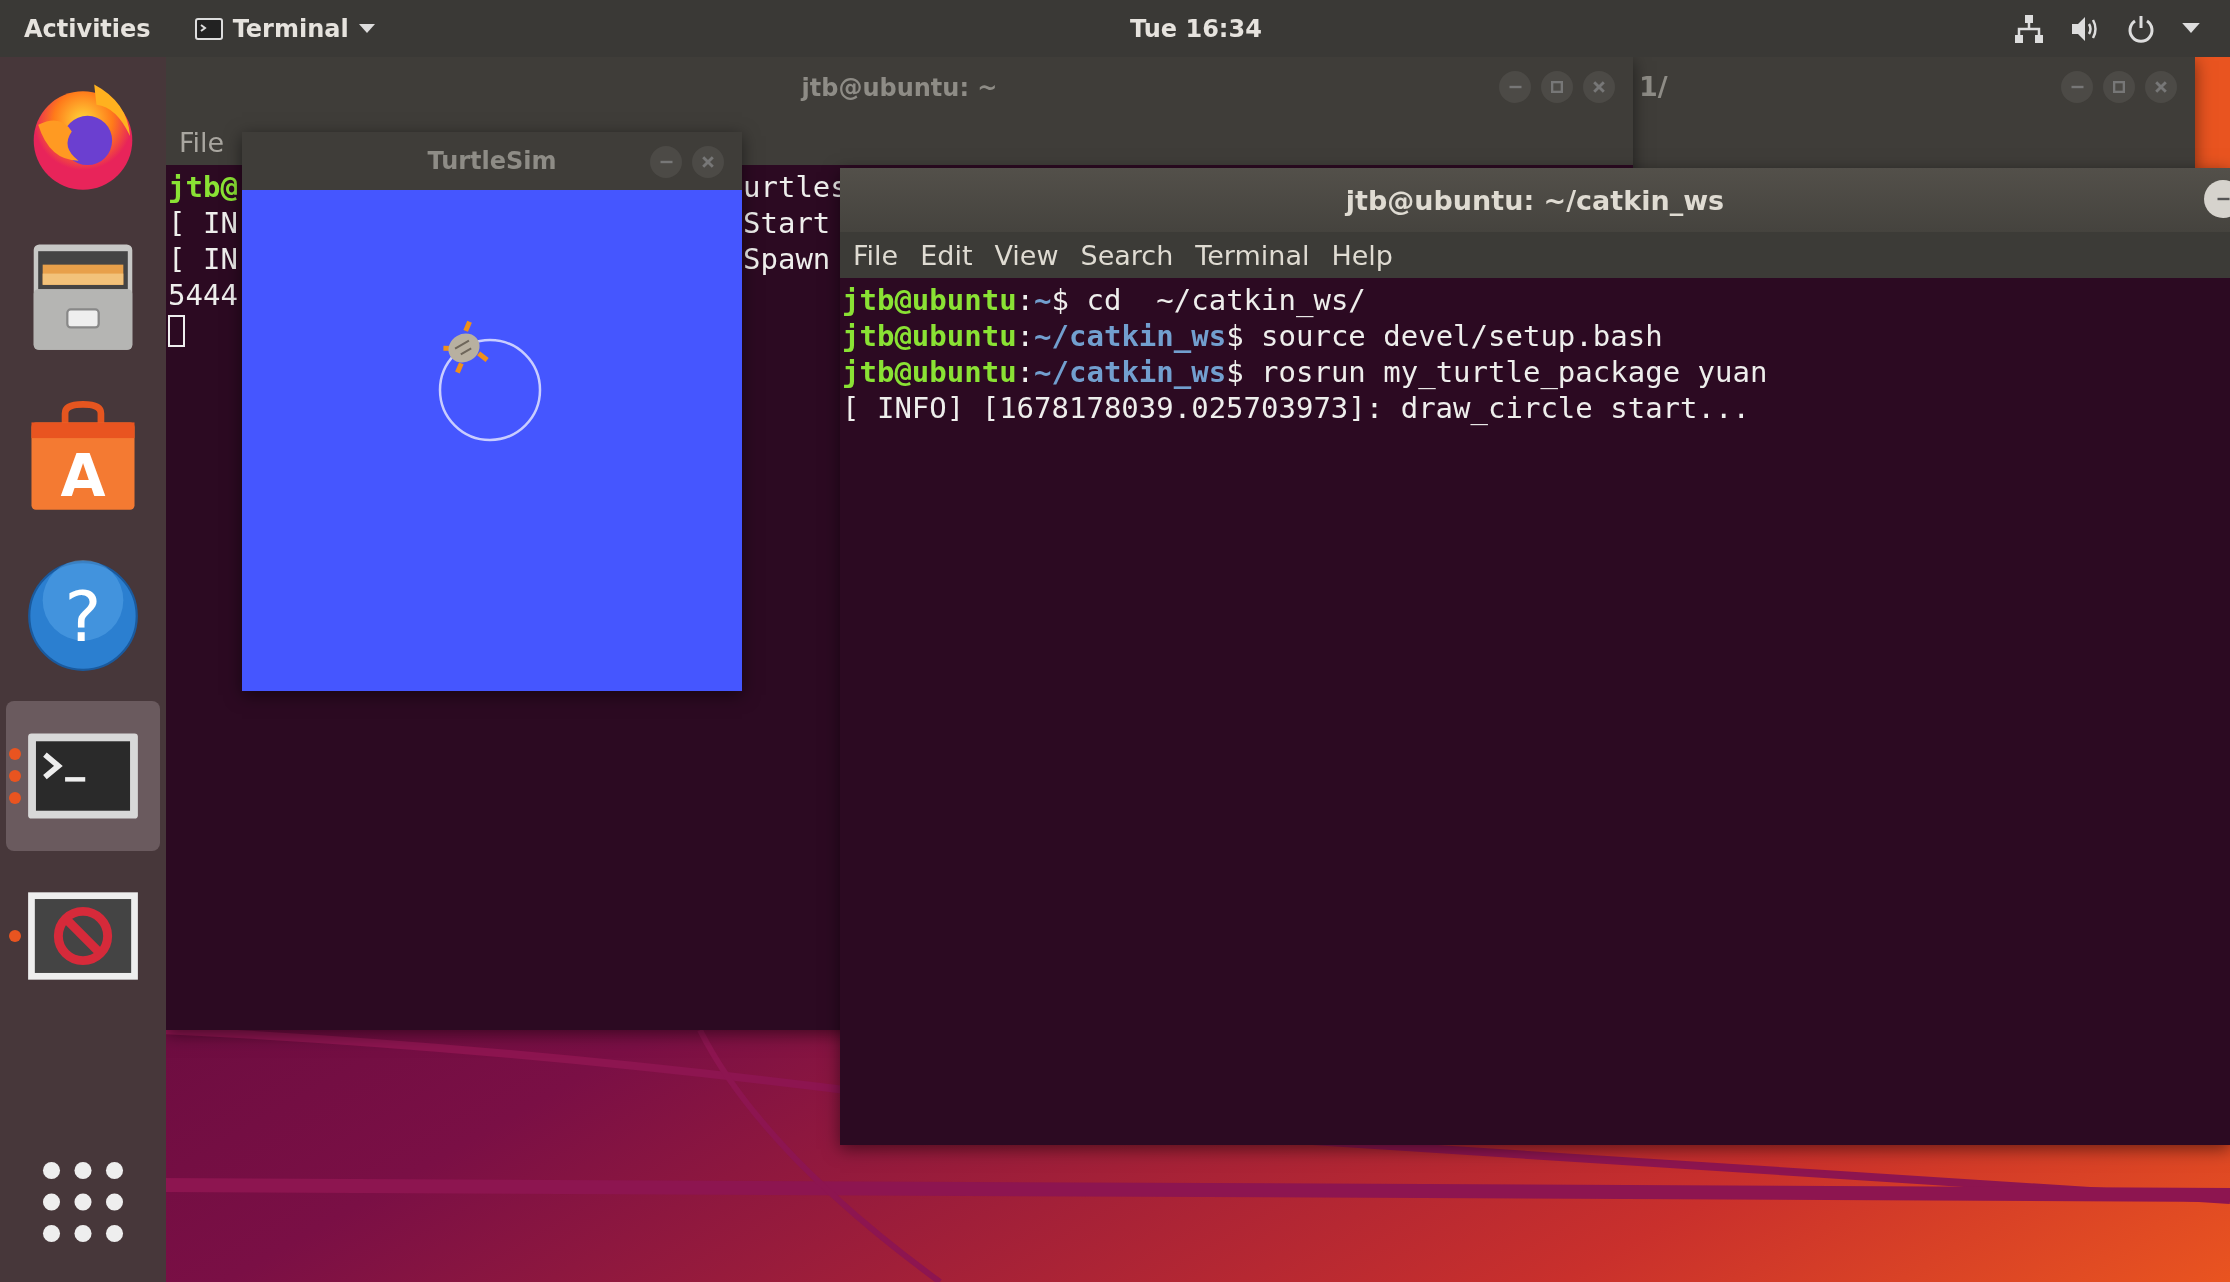  I want to click on window-title: jtb@ubuntu: ~/catkin_ws, so click(1535, 200).